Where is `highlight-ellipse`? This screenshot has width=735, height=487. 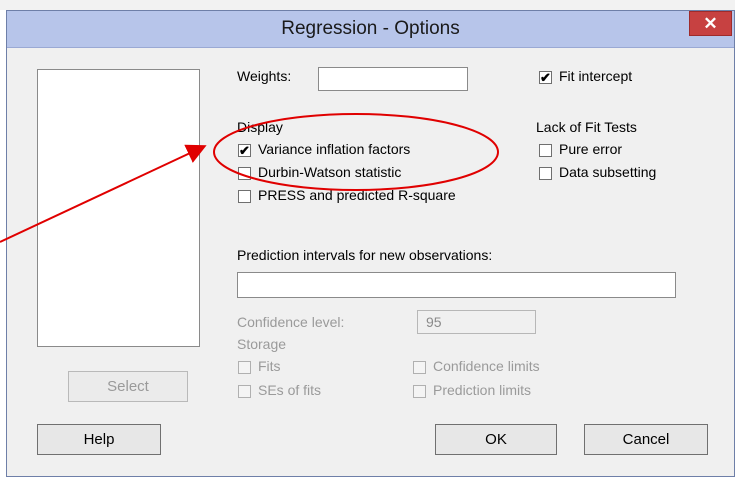
highlight-ellipse is located at coordinates (356, 152).